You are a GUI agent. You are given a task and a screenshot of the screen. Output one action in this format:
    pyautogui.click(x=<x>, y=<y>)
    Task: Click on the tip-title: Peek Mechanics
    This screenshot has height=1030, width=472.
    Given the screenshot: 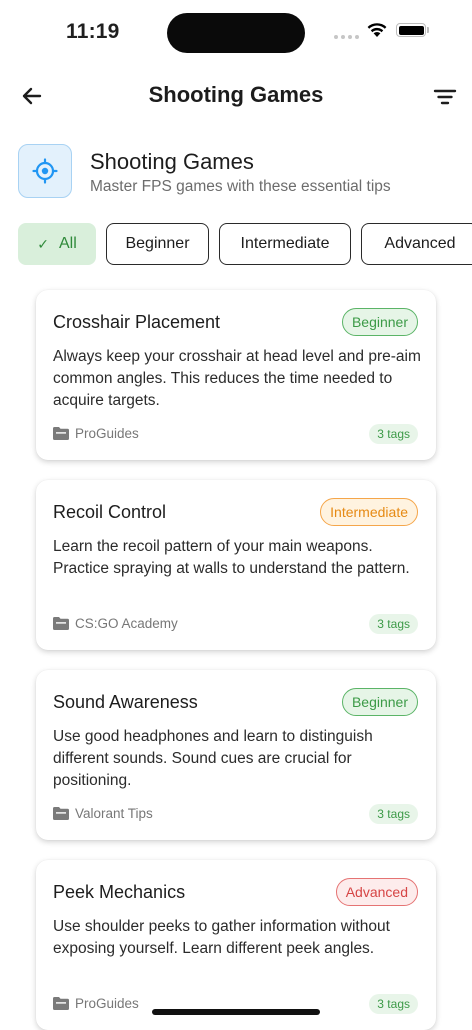 What is the action you would take?
    pyautogui.click(x=119, y=892)
    